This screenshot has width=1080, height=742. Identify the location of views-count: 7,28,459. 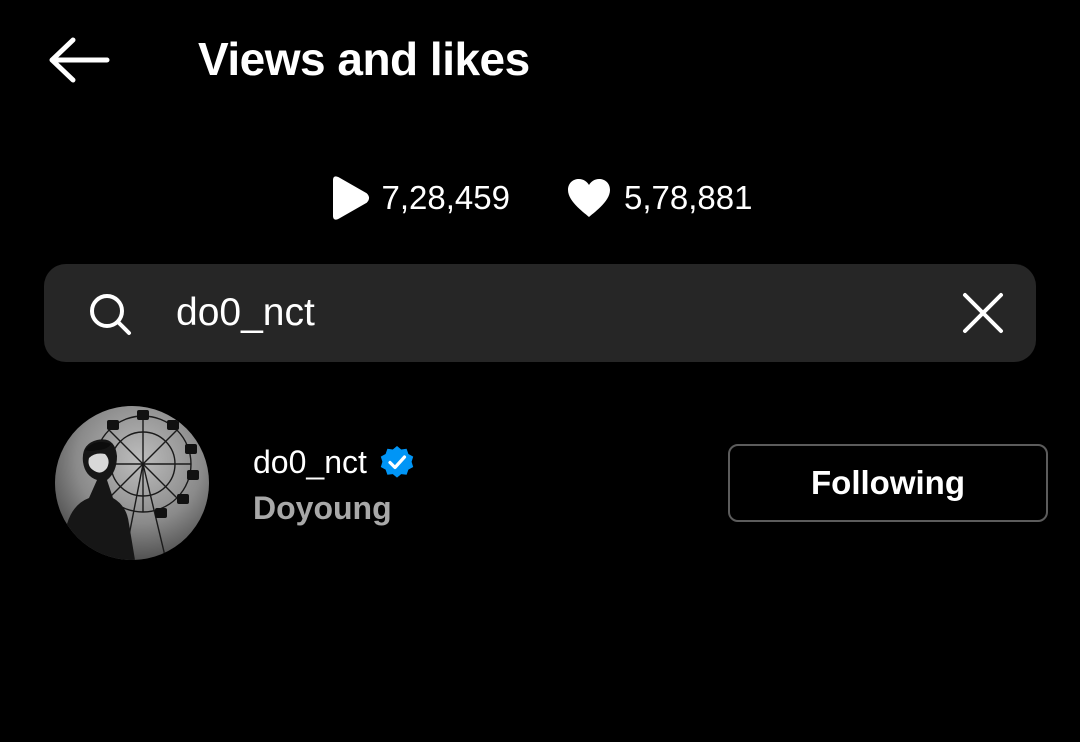
(445, 197).